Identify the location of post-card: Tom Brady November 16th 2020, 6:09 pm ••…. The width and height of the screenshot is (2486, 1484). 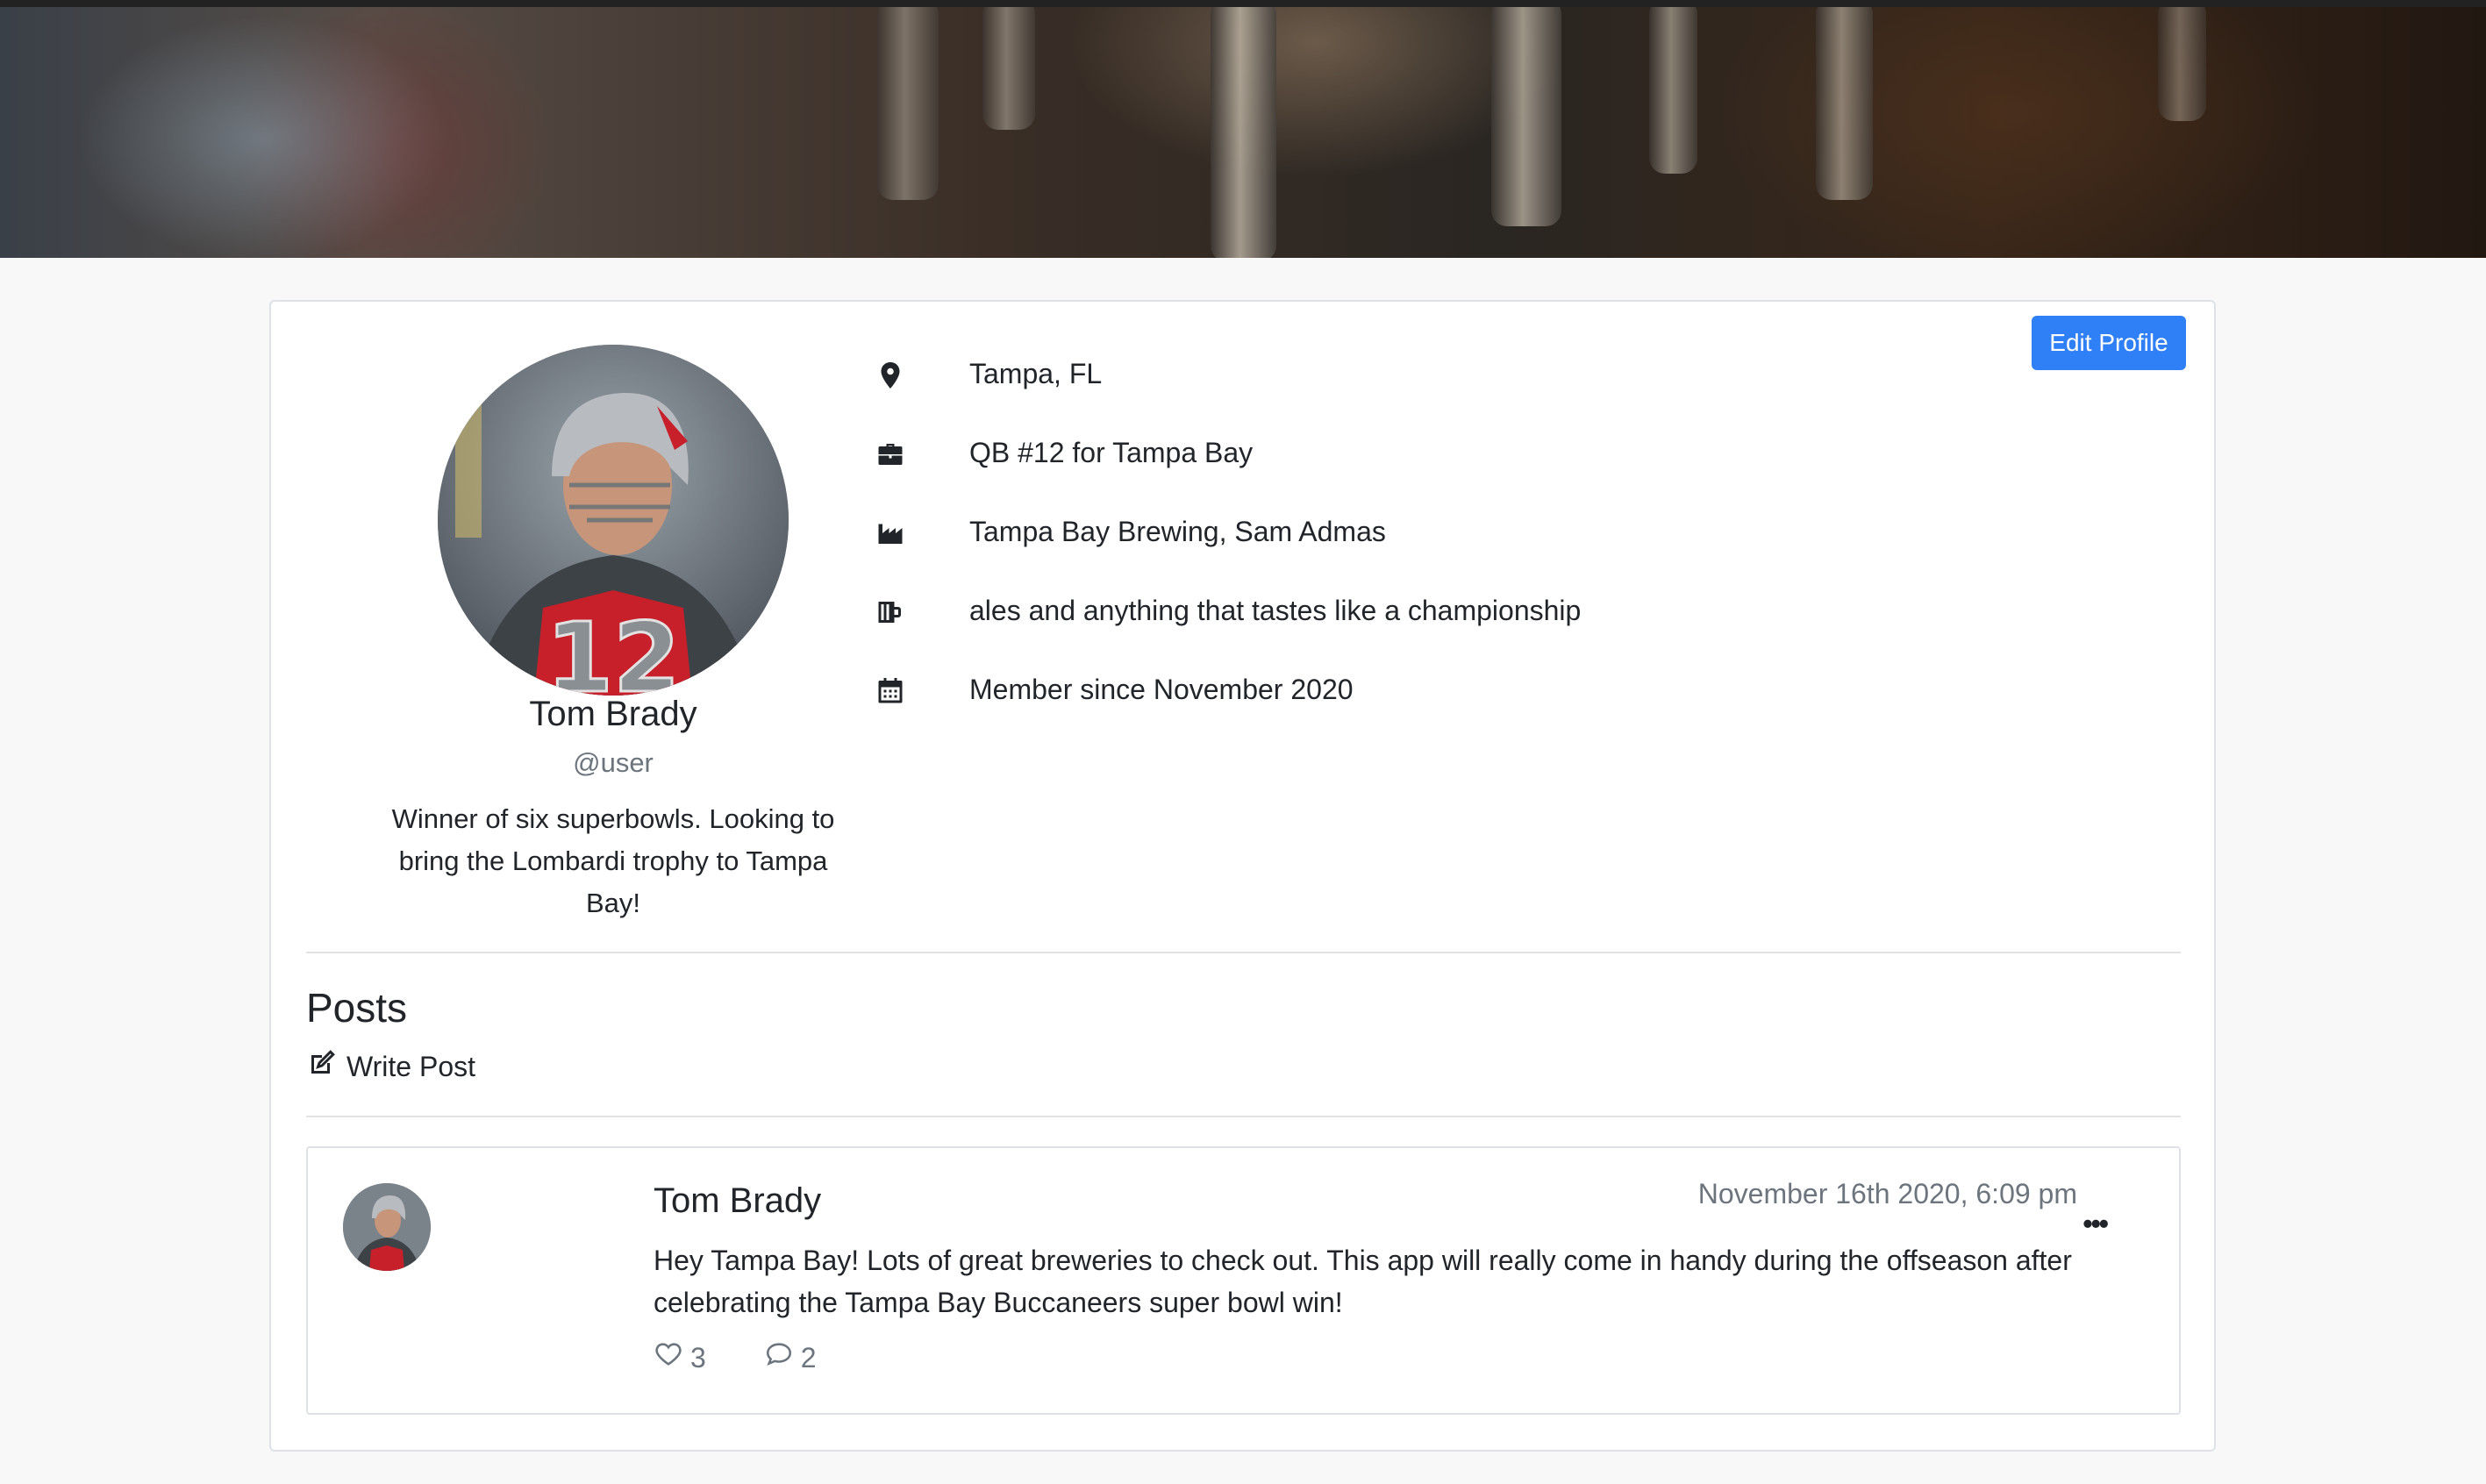
(1243, 1280).